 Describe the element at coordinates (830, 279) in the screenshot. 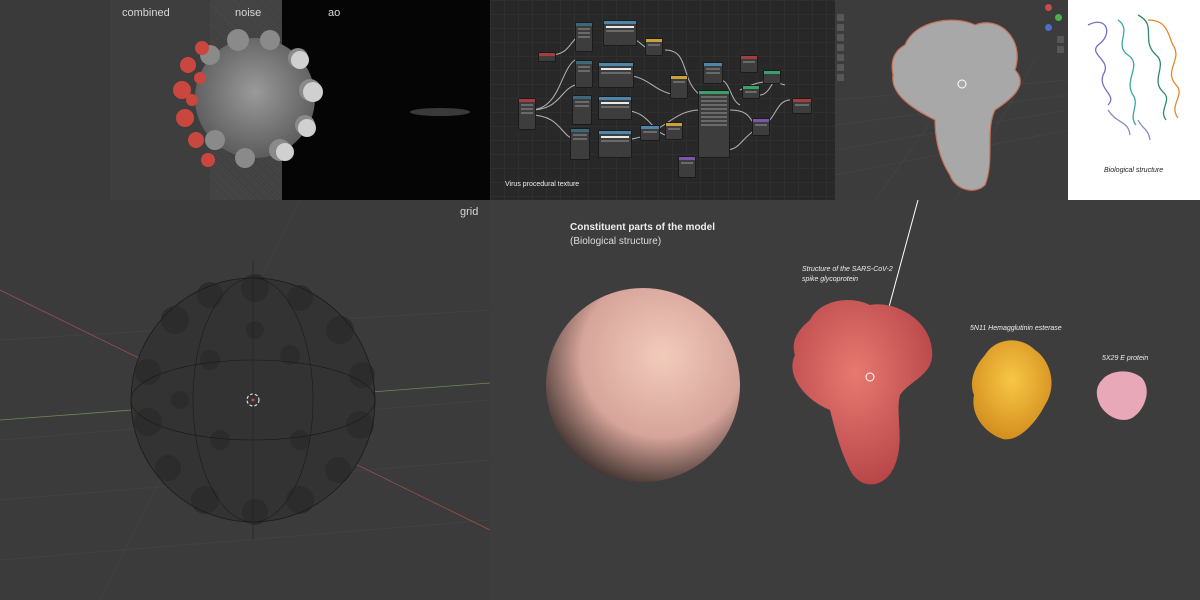

I see `spike-label-line2: spike glycoprotein` at that location.